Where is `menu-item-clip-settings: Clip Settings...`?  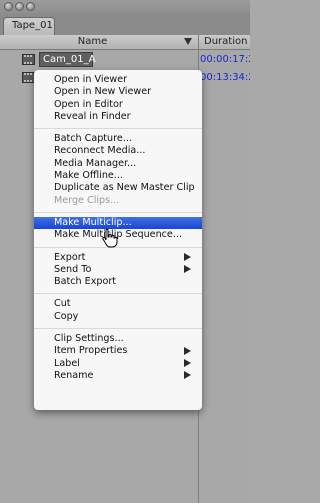 menu-item-clip-settings: Clip Settings... is located at coordinates (118, 339).